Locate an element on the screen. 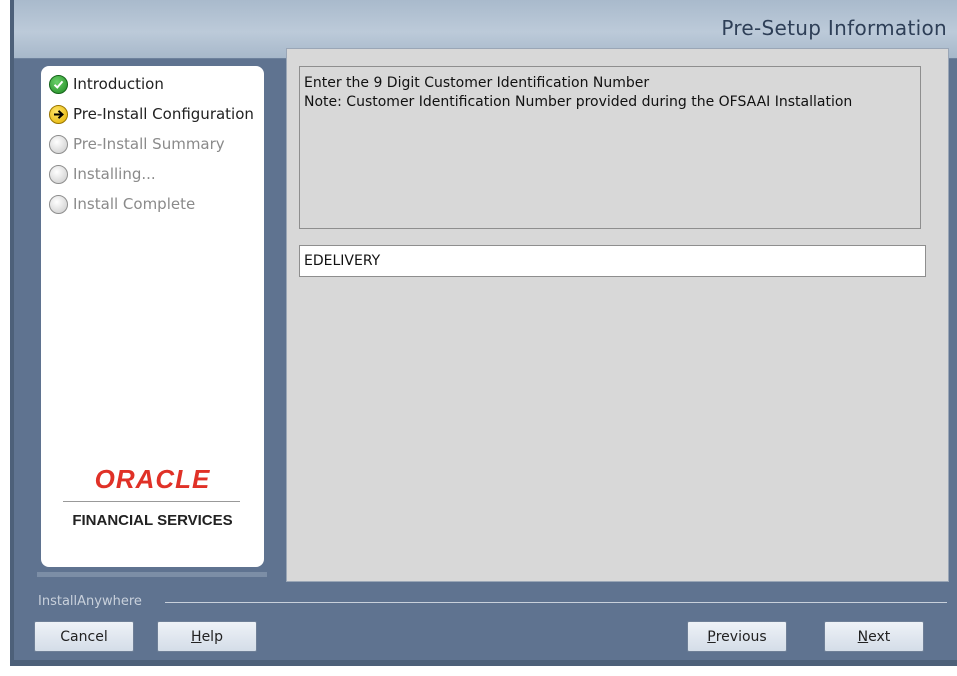 Image resolution: width=957 pixels, height=676 pixels. next-button: Next is located at coordinates (874, 636).